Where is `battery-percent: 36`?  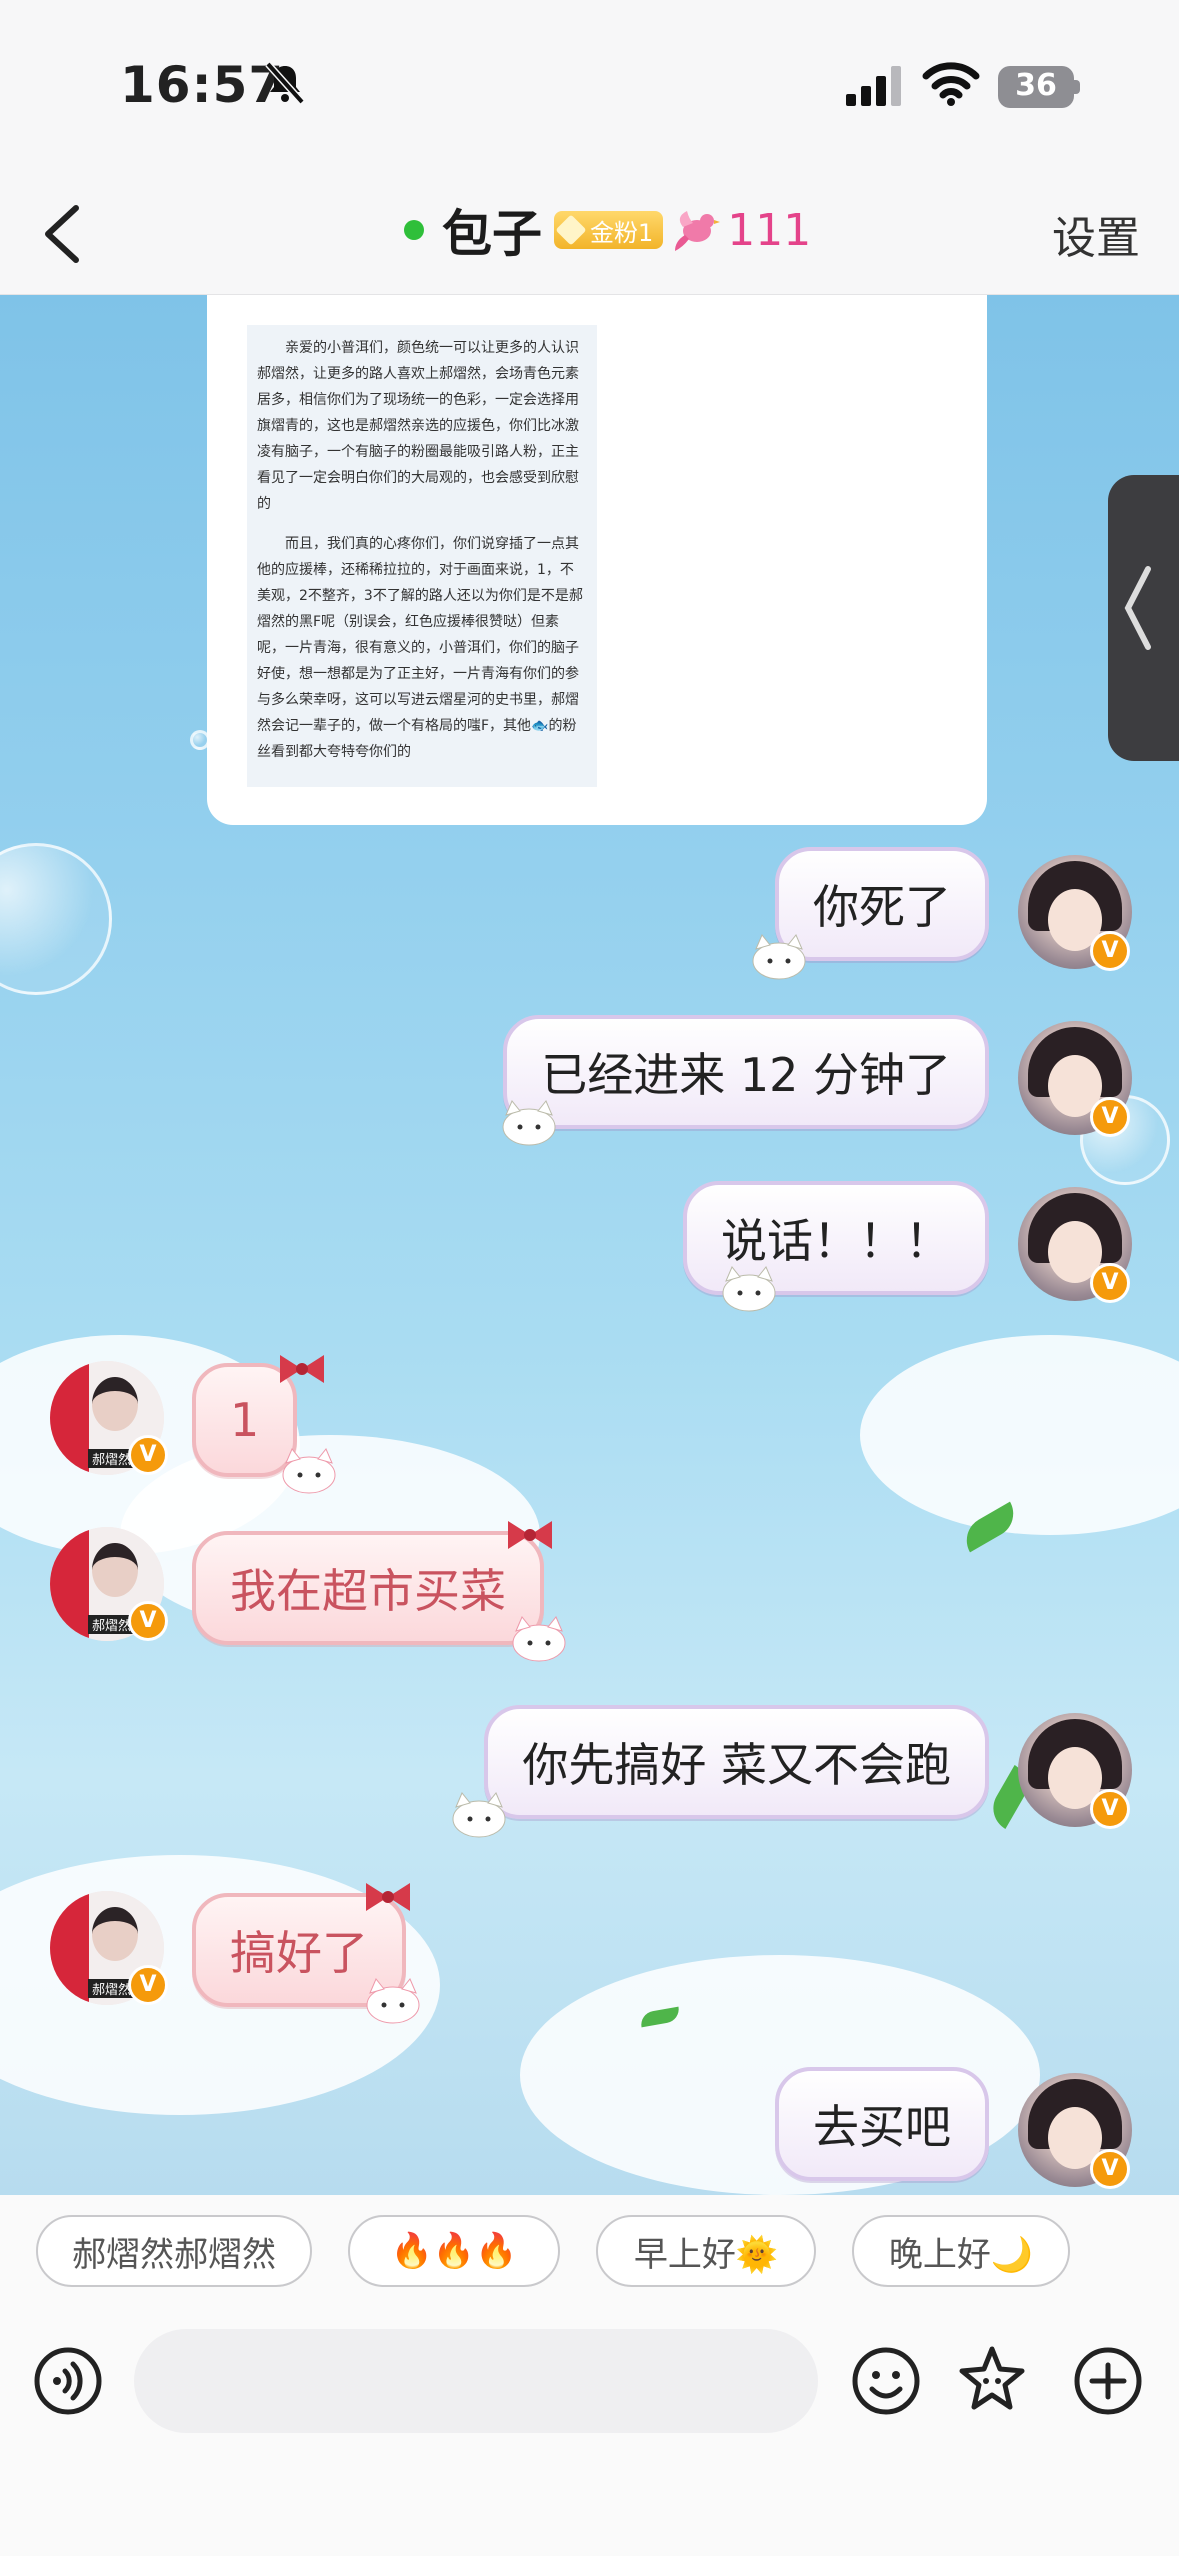 battery-percent: 36 is located at coordinates (1036, 85).